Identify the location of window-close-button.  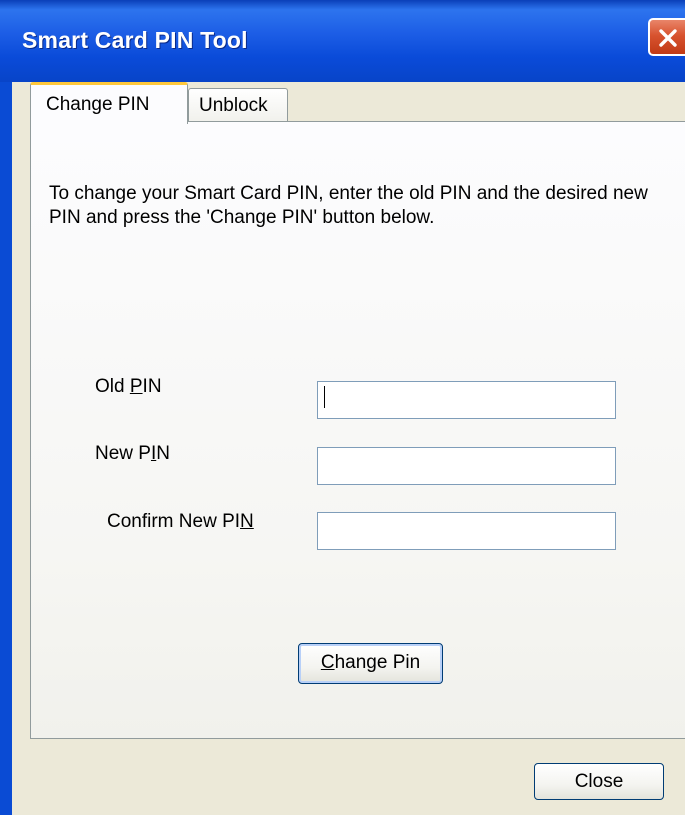
(666, 37).